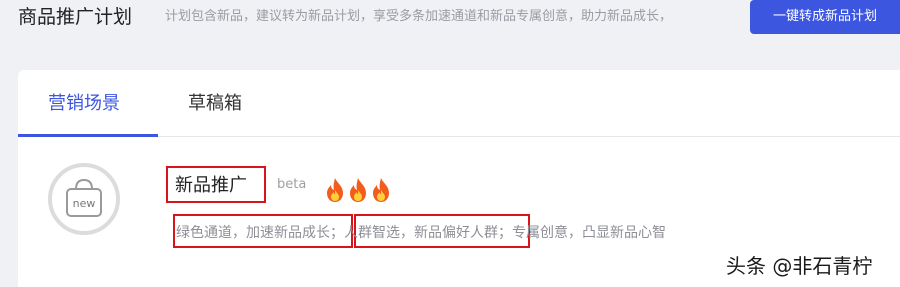 The height and width of the screenshot is (287, 900). Describe the element at coordinates (421, 233) in the screenshot. I see `scene-description: 绿色通道，加速新品成长；人群智选，新品偏好人群；专属创意，凸显新品心智` at that location.